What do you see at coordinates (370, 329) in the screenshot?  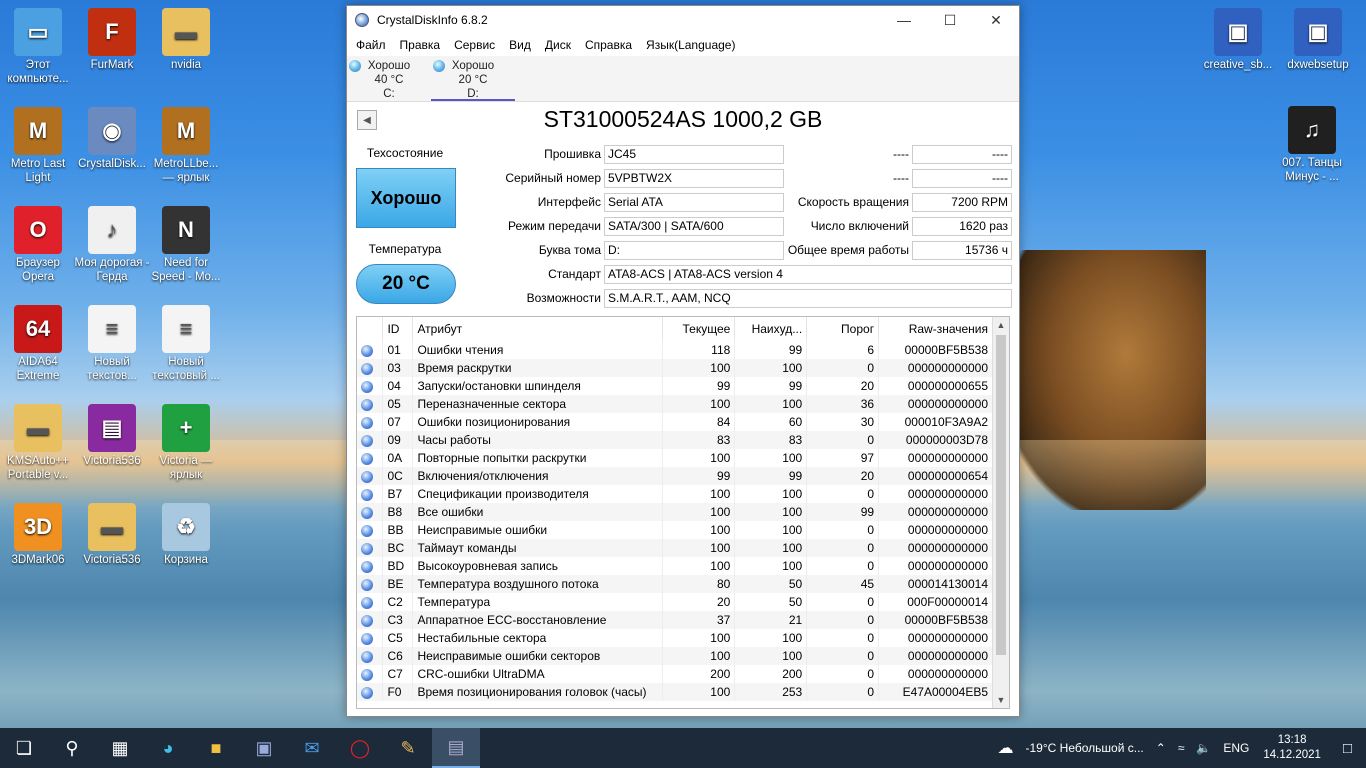 I see `col-status` at bounding box center [370, 329].